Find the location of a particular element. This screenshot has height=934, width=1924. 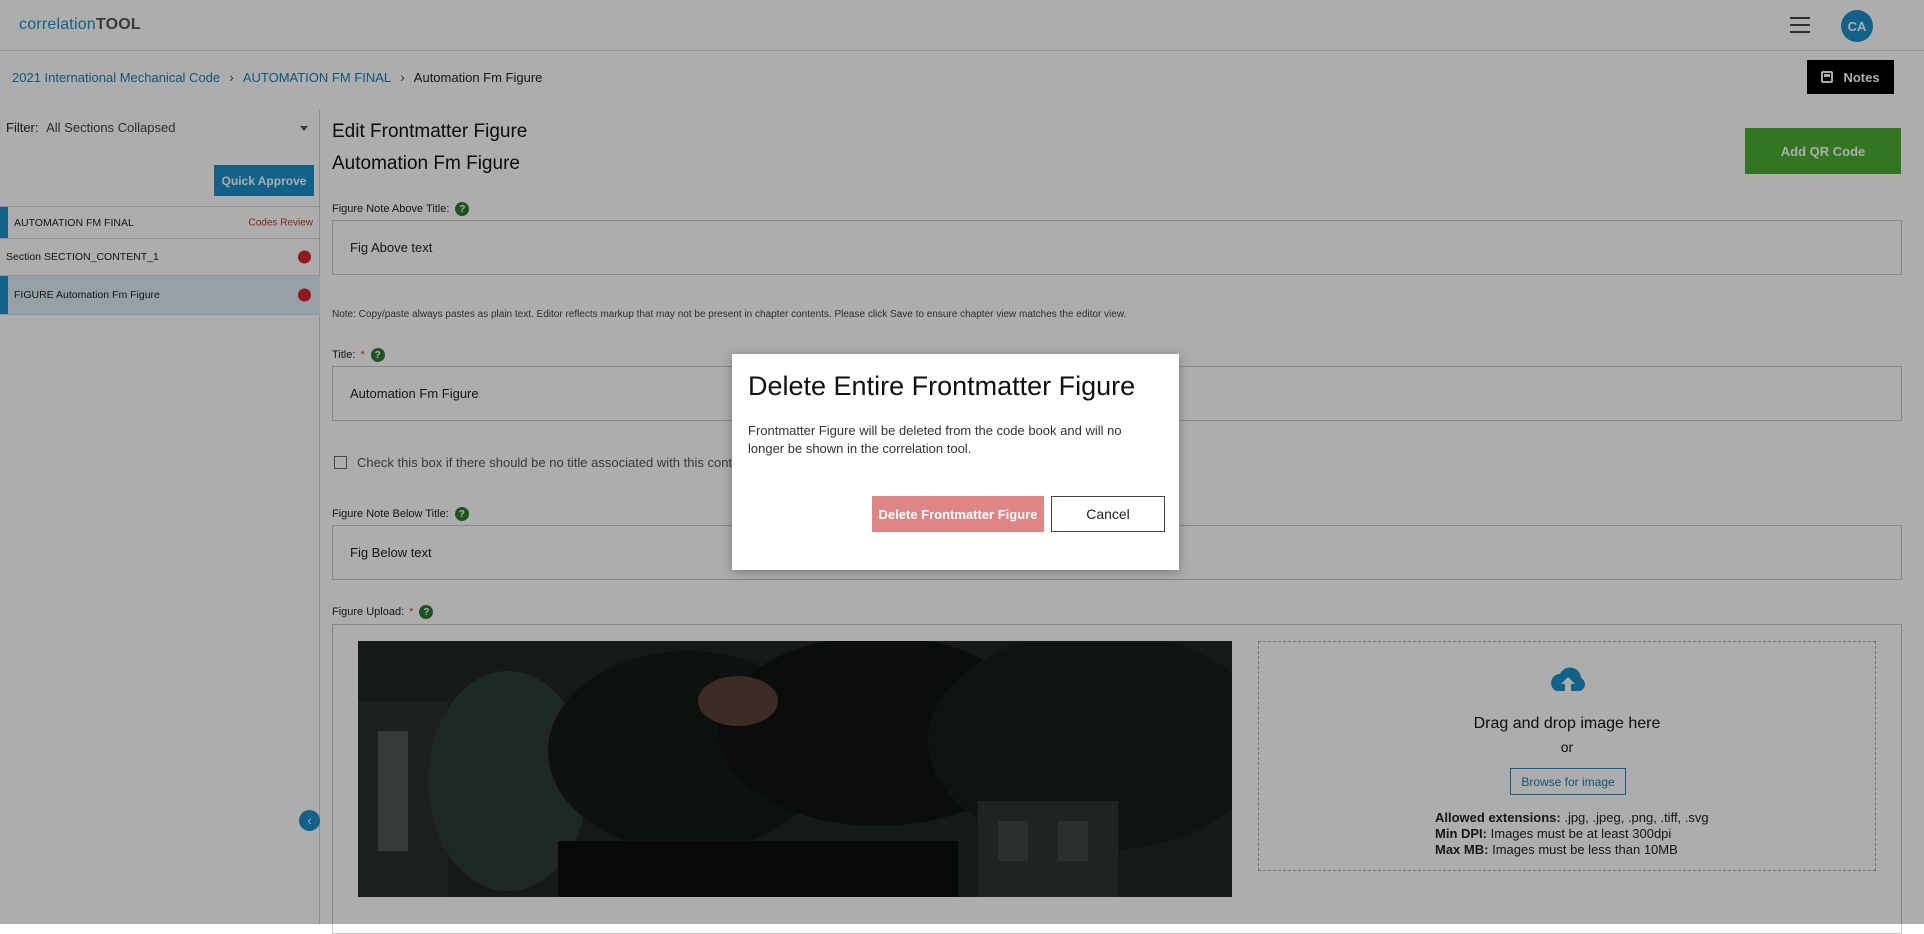

delete-frontmatter-figure-button: Delete Frontmatter Figure is located at coordinates (958, 514).